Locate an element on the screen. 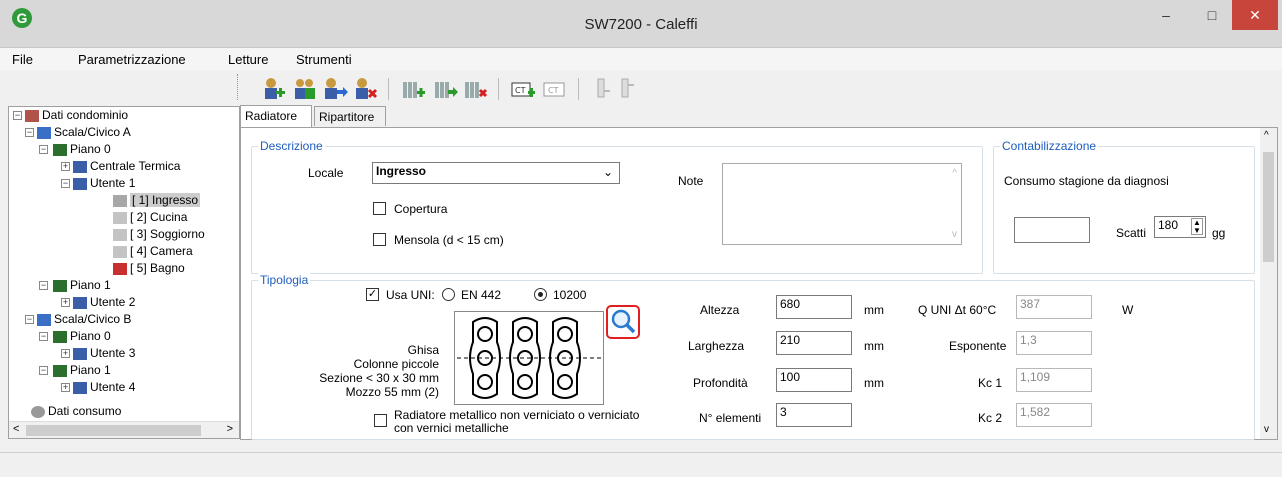  en442-radio is located at coordinates (448, 294).